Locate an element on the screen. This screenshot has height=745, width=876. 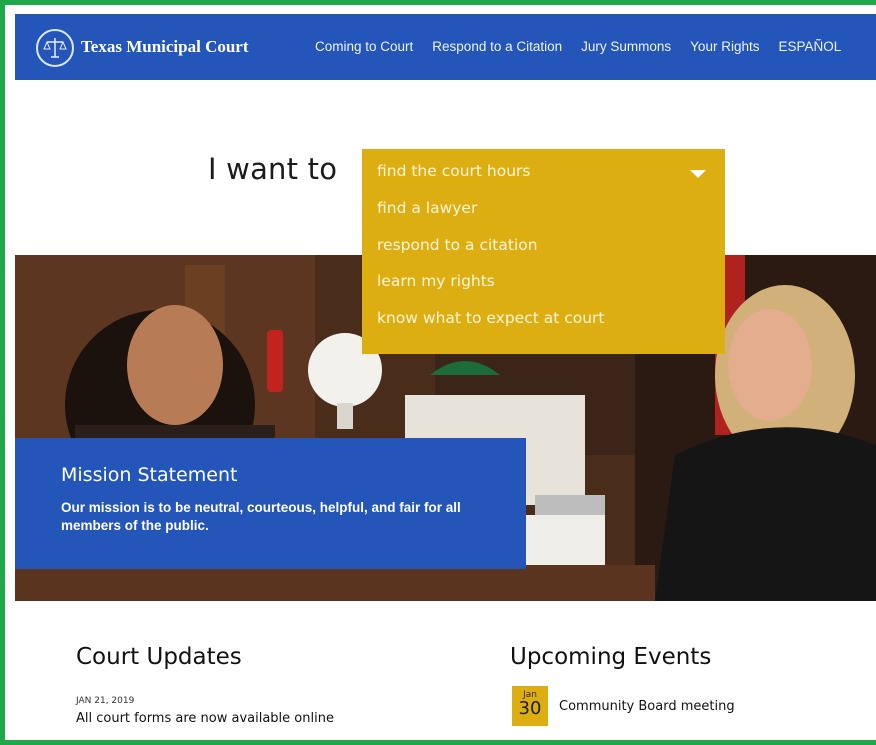
court-updates-heading: Court Updates is located at coordinates (159, 657).